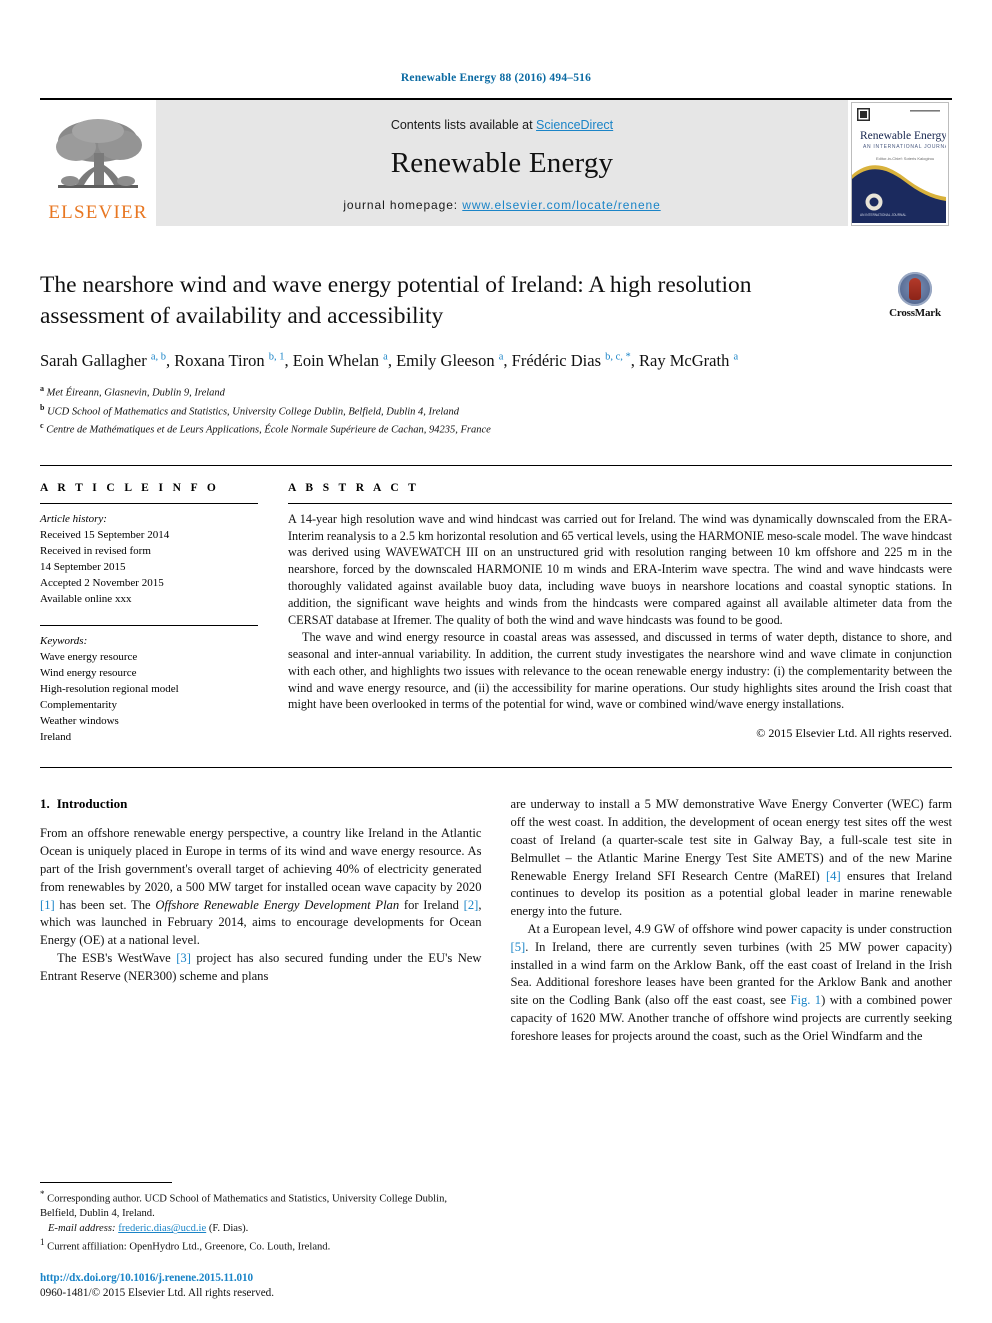 Image resolution: width=992 pixels, height=1323 pixels. What do you see at coordinates (89, 656) in the screenshot?
I see `keyword-item: Wave energy resource` at bounding box center [89, 656].